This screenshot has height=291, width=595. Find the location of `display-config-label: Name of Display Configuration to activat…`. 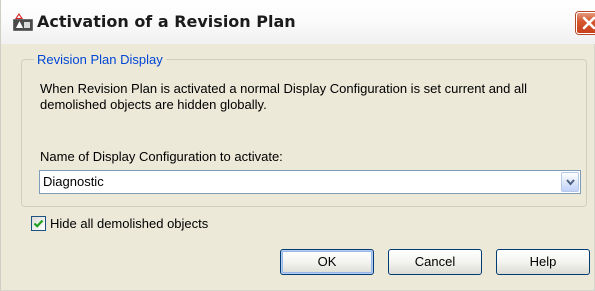

display-config-label: Name of Display Configuration to activat… is located at coordinates (161, 156).